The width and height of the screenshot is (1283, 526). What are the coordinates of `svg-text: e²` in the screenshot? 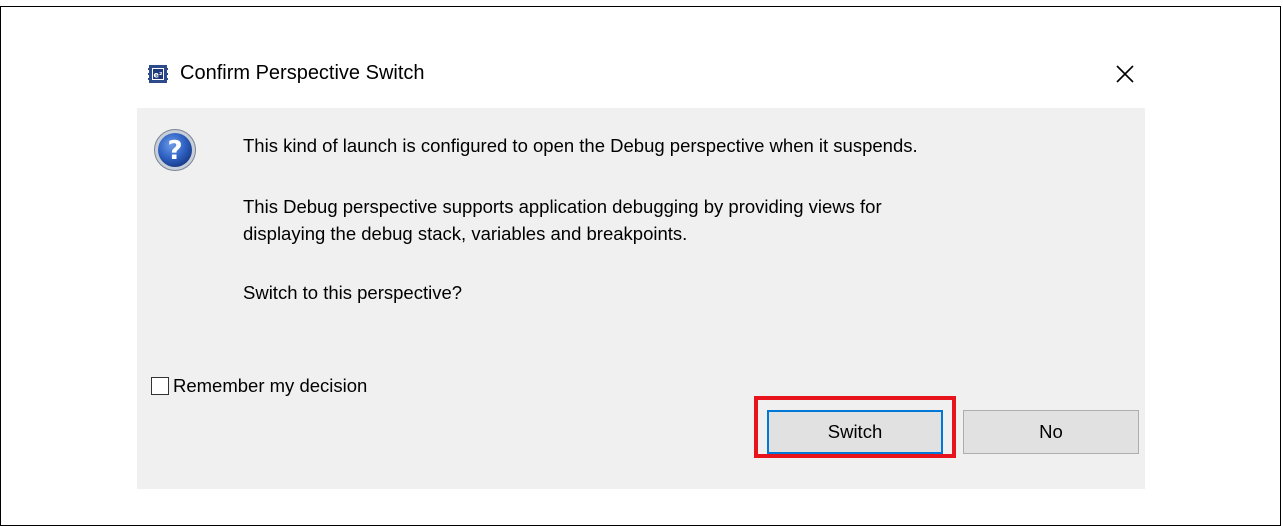 It's located at (158, 75).